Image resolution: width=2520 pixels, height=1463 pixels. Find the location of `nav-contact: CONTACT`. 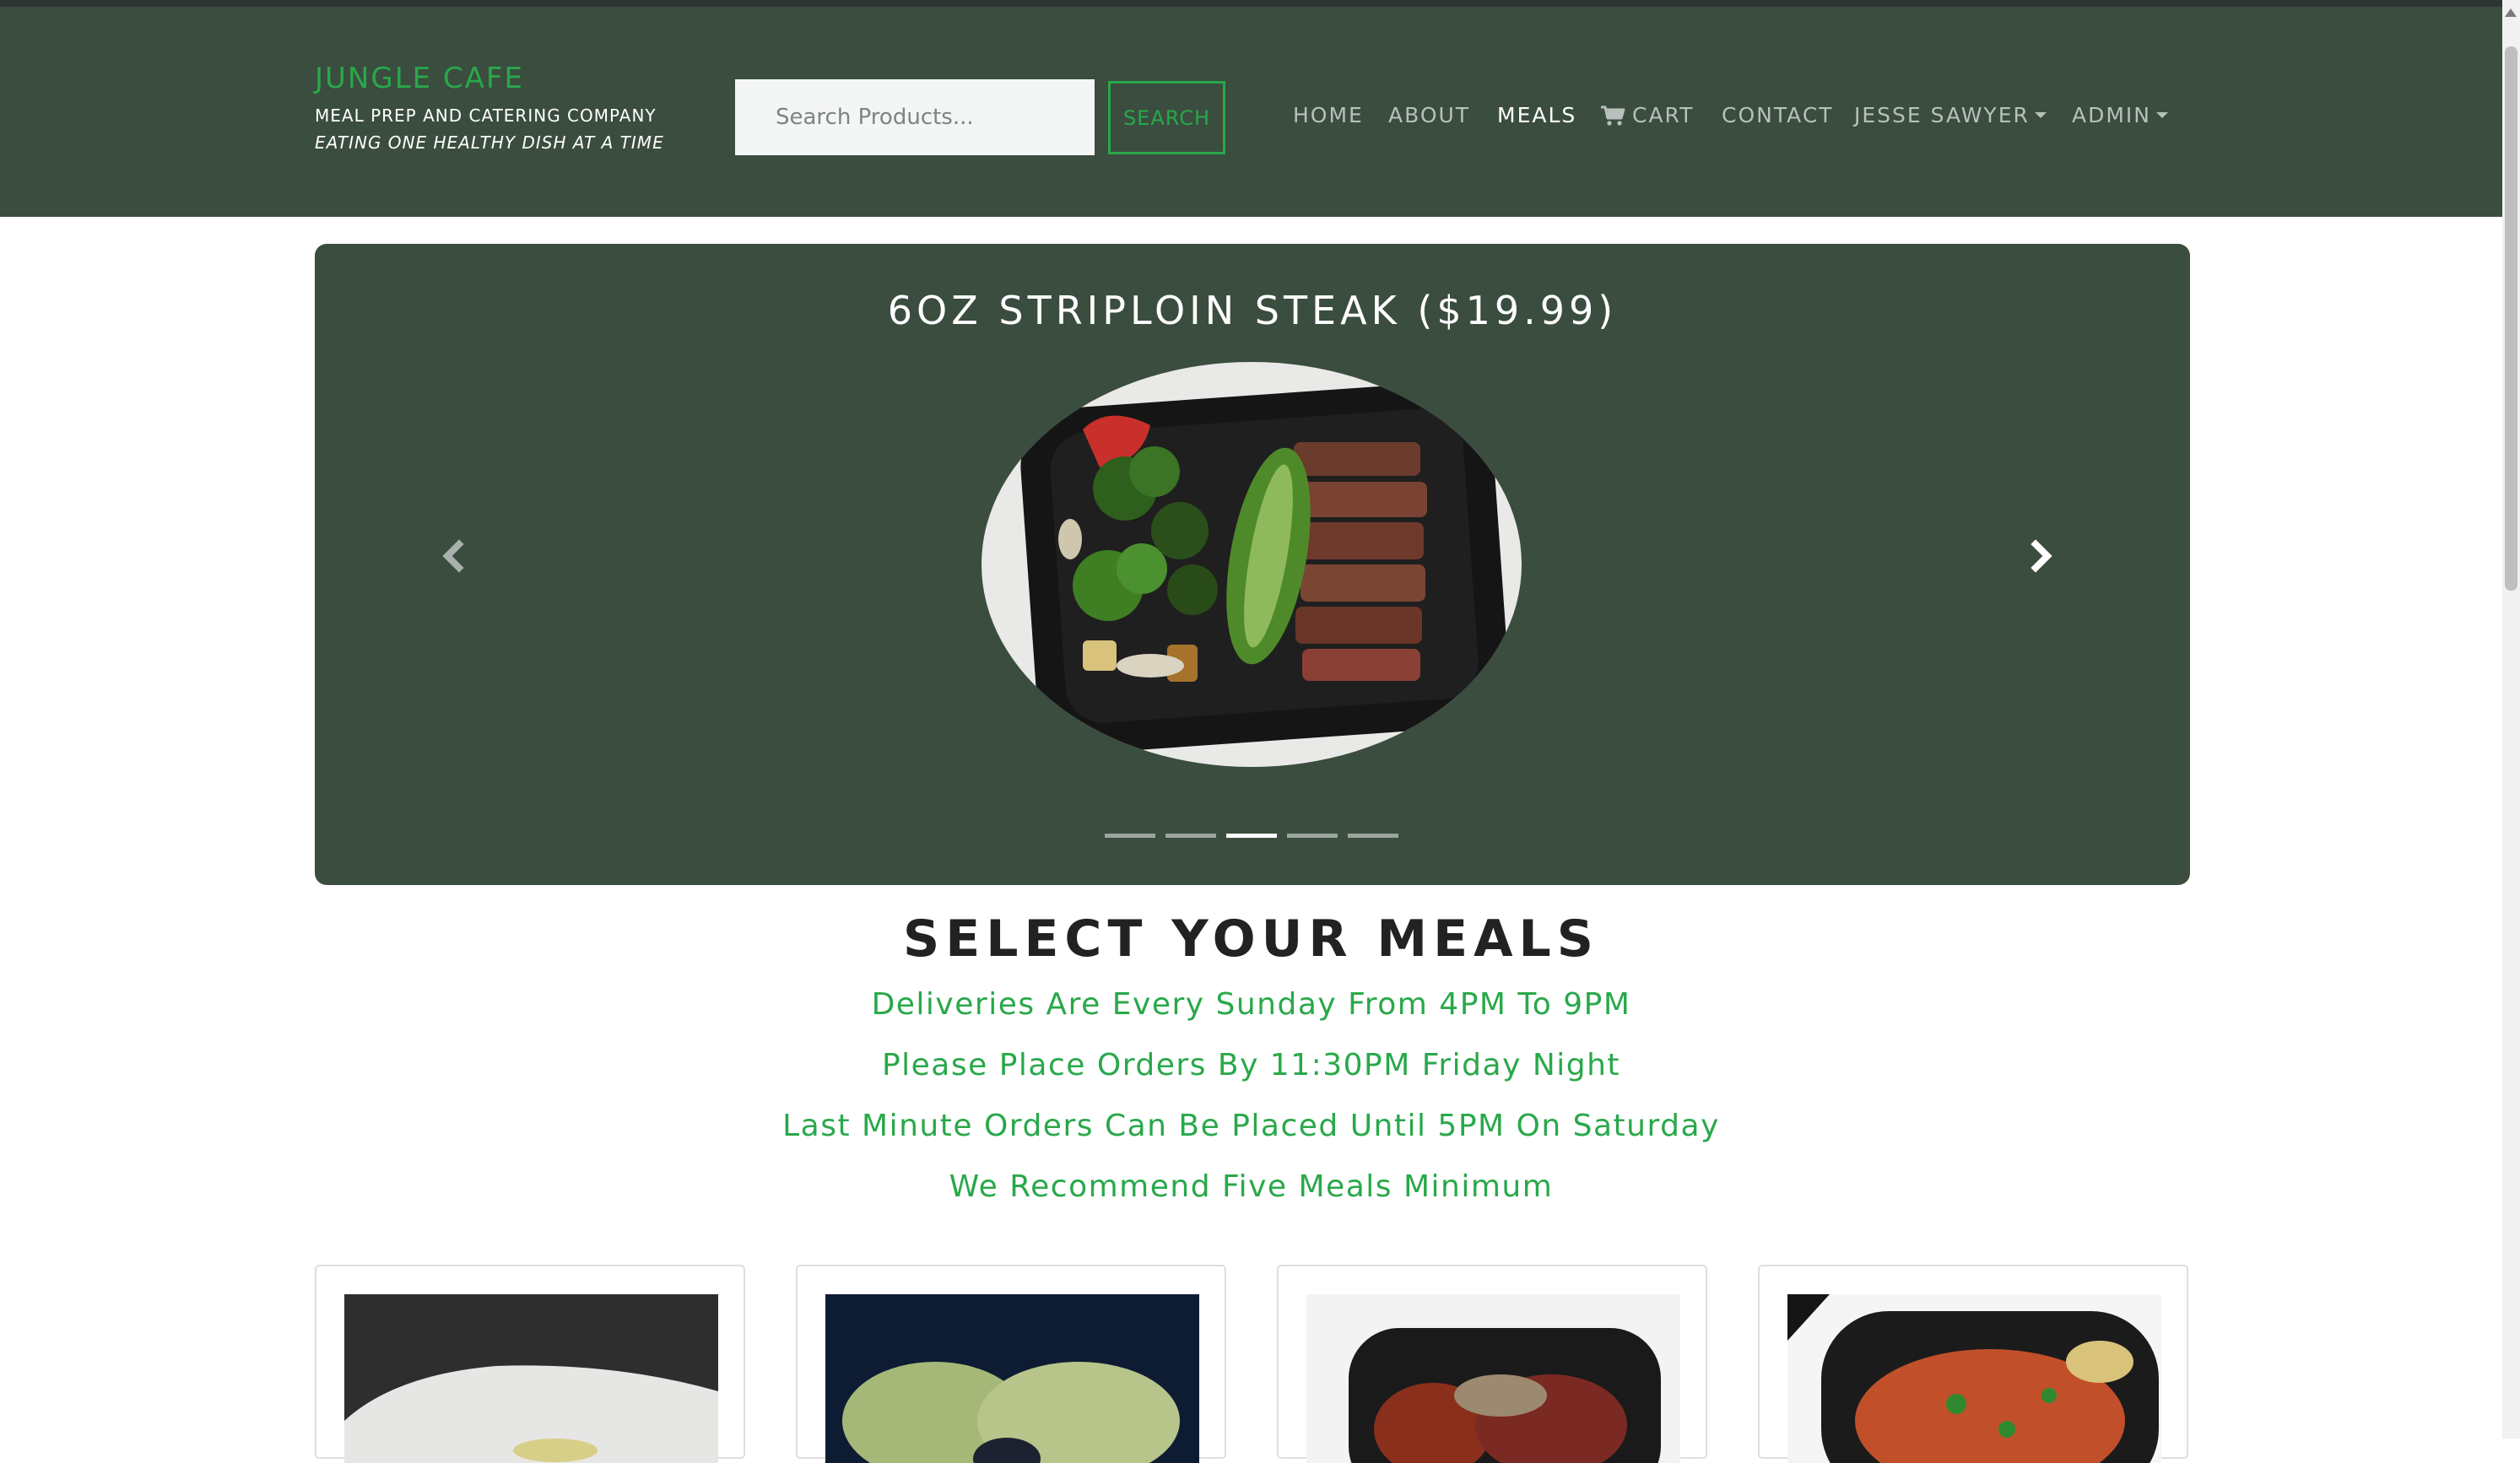

nav-contact: CONTACT is located at coordinates (1778, 115).